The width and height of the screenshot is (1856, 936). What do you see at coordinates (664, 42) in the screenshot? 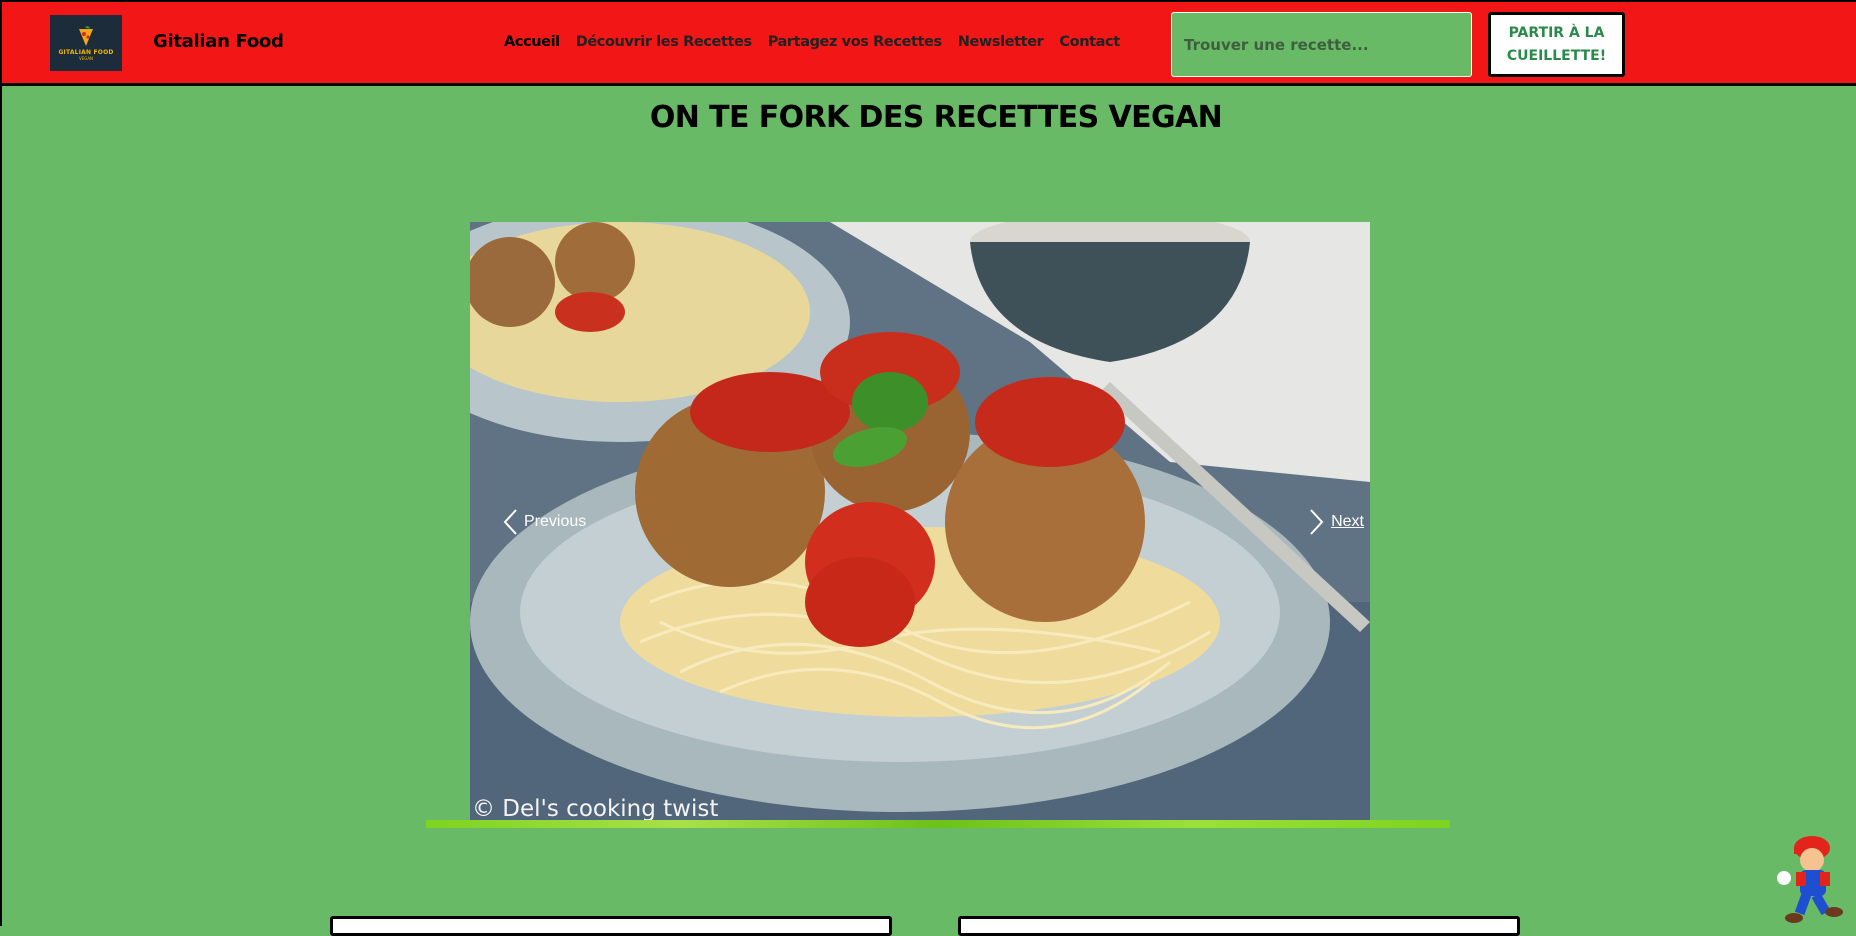
I see `nav-decouvrir-recettes: Découvrir les Recettes` at bounding box center [664, 42].